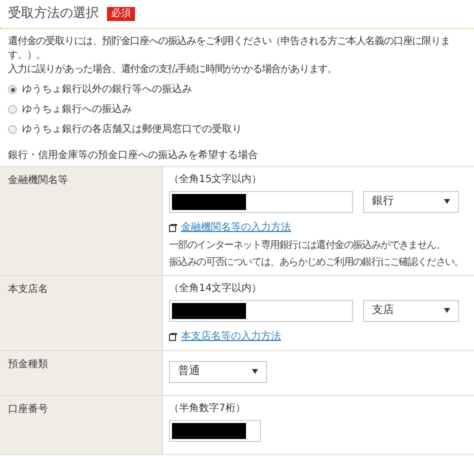  Describe the element at coordinates (237, 89) in the screenshot. I see `radio-option: ゆうちょ銀行以外の銀行等への振込み` at that location.